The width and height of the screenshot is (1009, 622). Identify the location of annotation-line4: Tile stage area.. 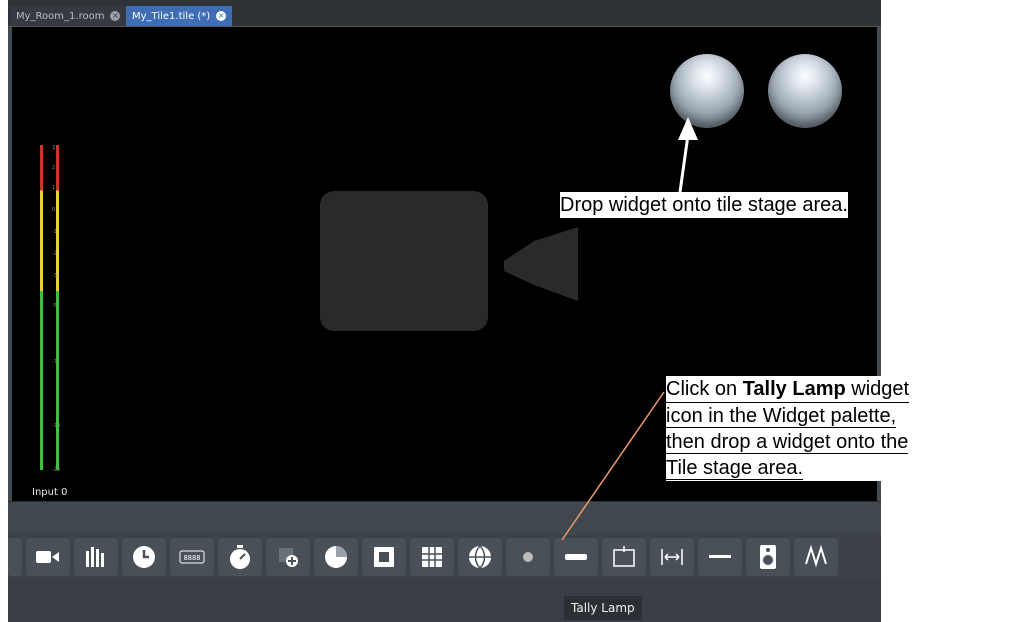
(735, 468).